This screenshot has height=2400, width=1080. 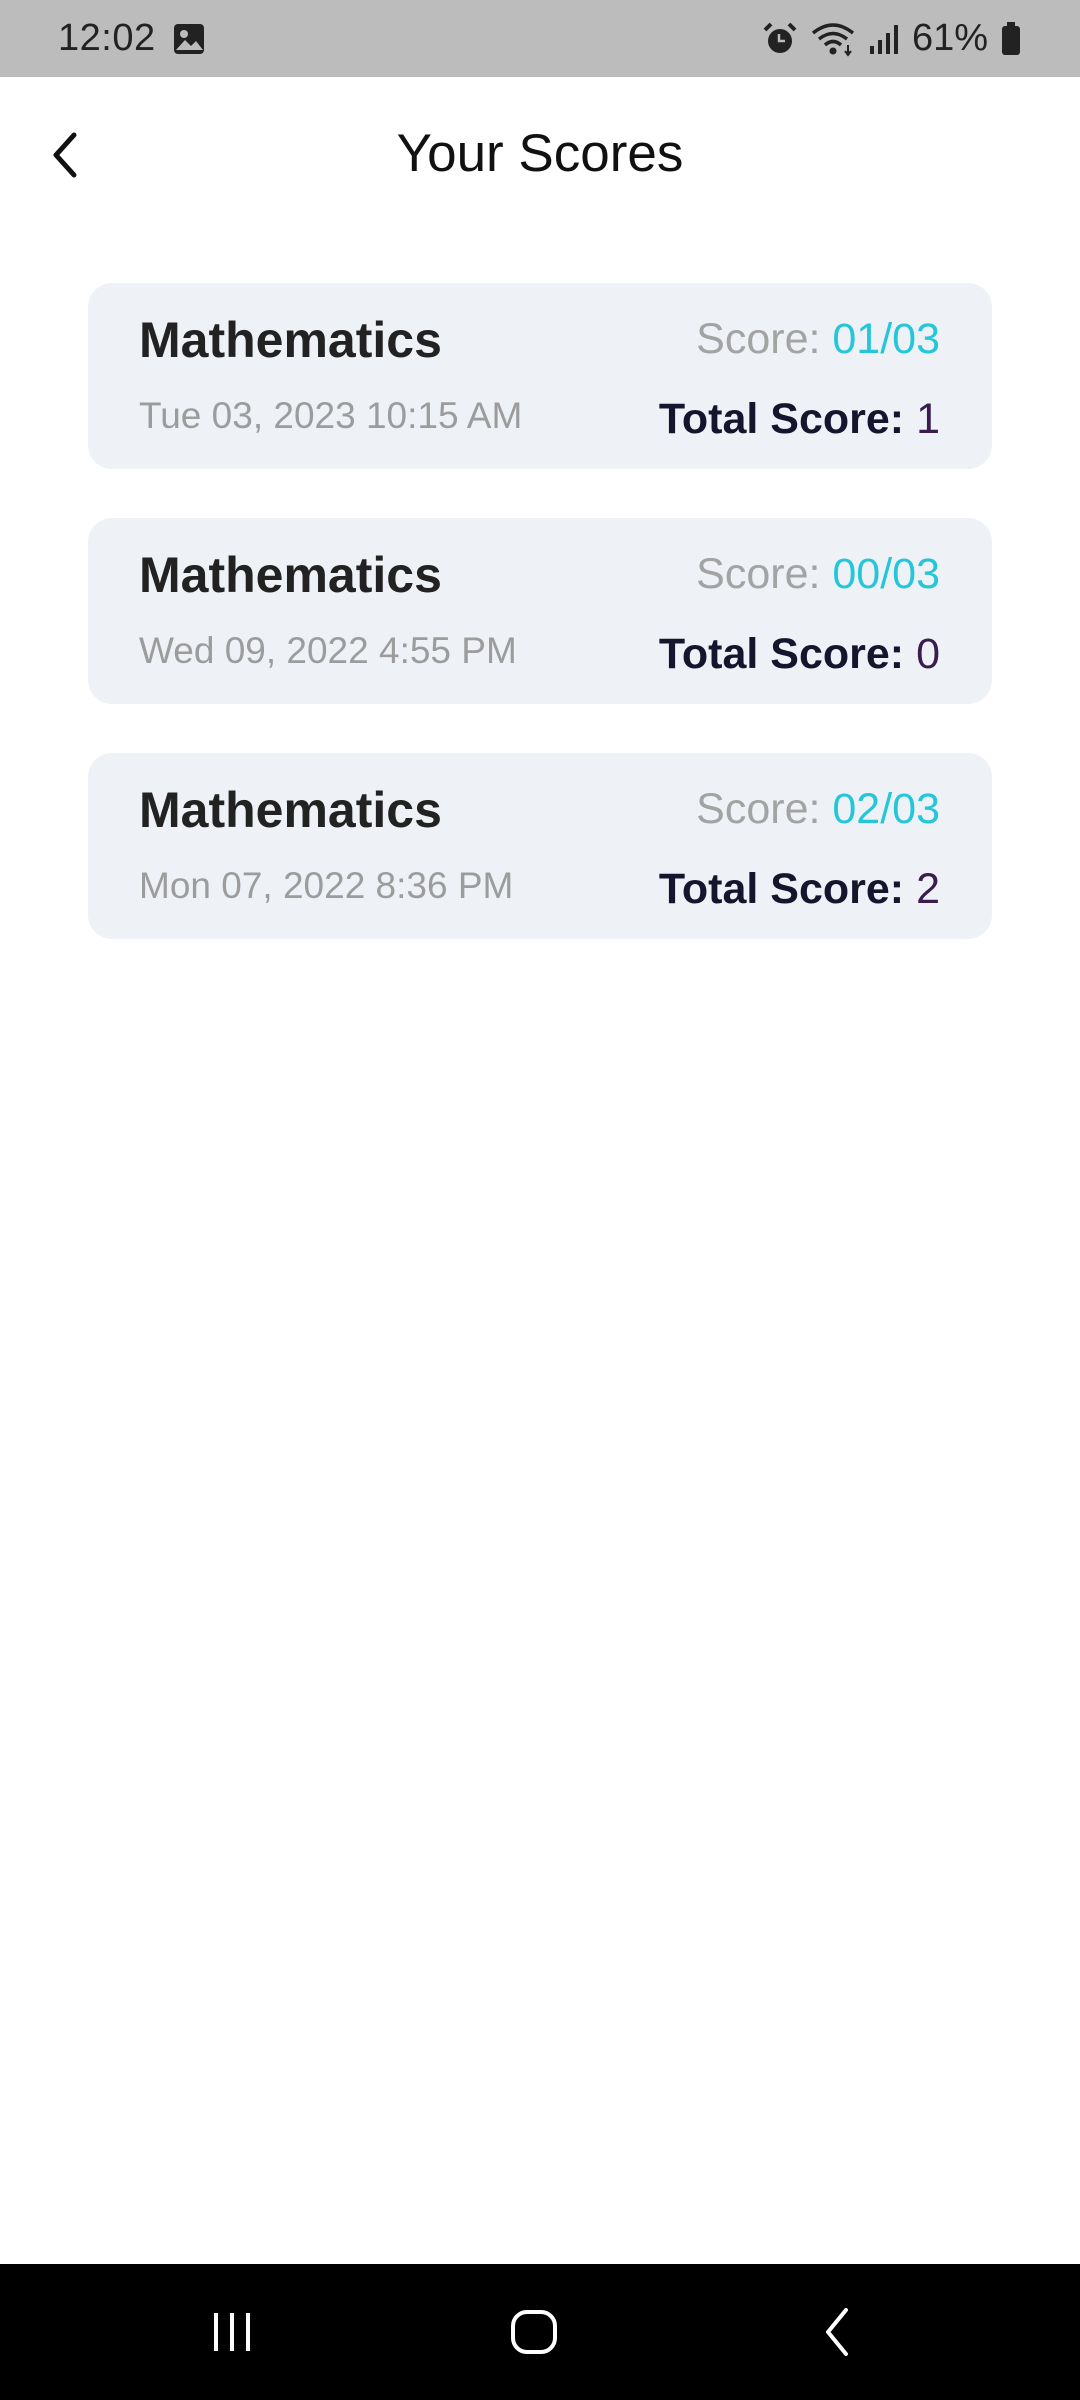 I want to click on score-line: Score: 02/03, so click(x=818, y=809).